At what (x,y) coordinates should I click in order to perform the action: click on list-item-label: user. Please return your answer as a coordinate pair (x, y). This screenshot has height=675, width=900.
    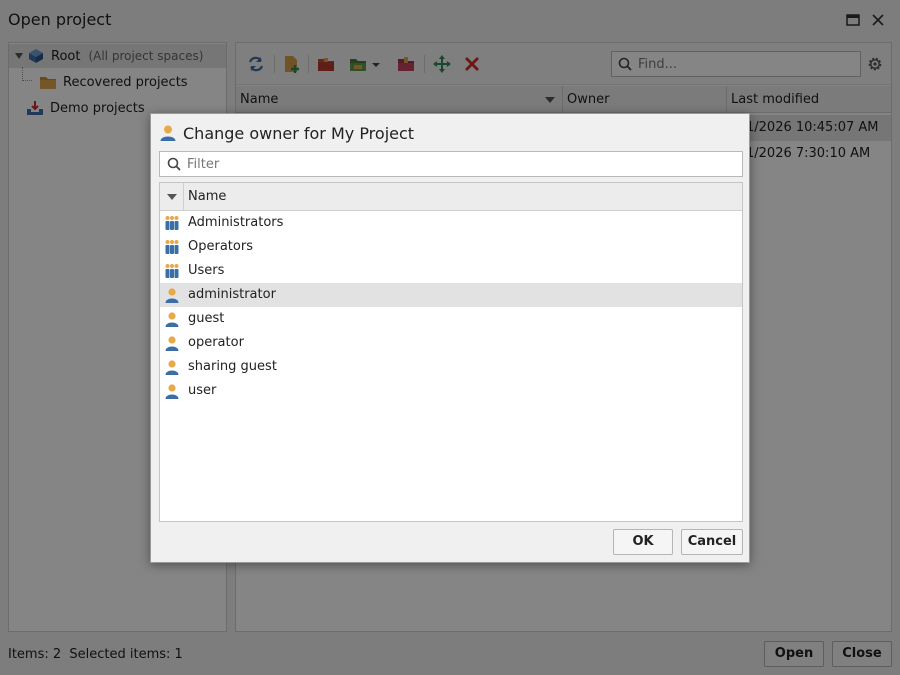
    Looking at the image, I should click on (202, 390).